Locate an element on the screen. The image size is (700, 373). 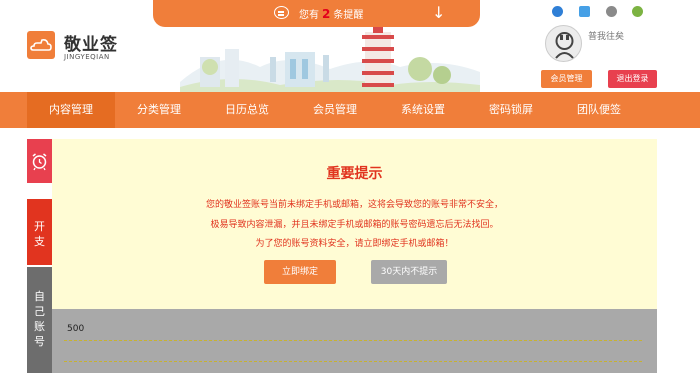
sidebar-alarm is located at coordinates (39, 161).